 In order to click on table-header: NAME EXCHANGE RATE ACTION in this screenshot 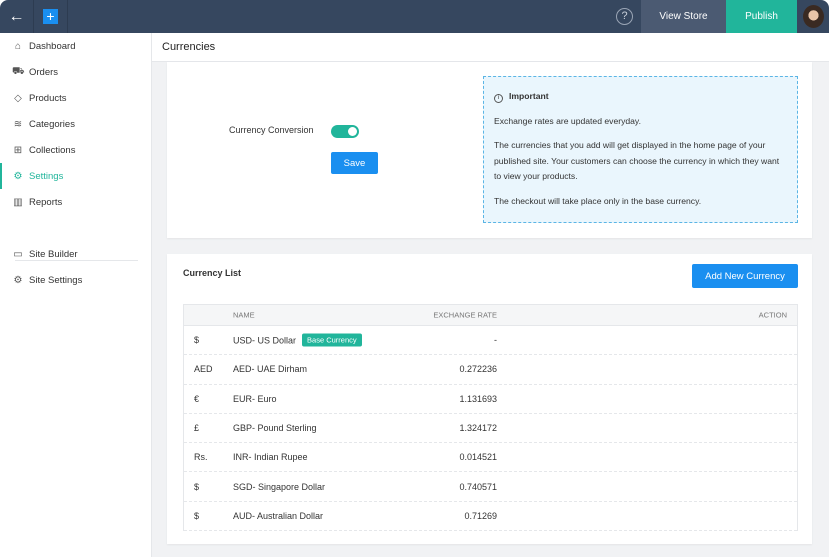, I will do `click(490, 315)`.